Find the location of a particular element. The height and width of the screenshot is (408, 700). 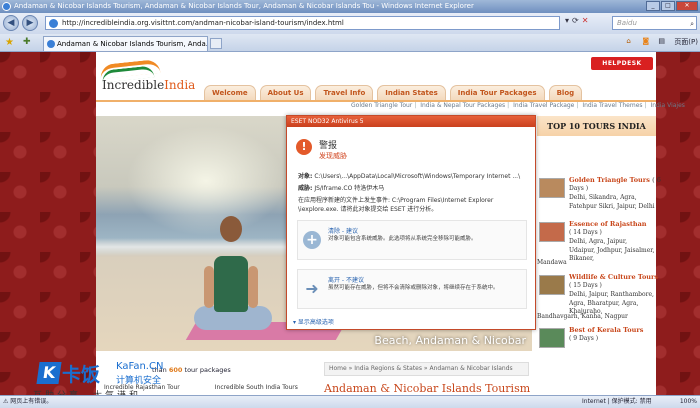

hero-sky-glow is located at coordinates (206, 181).